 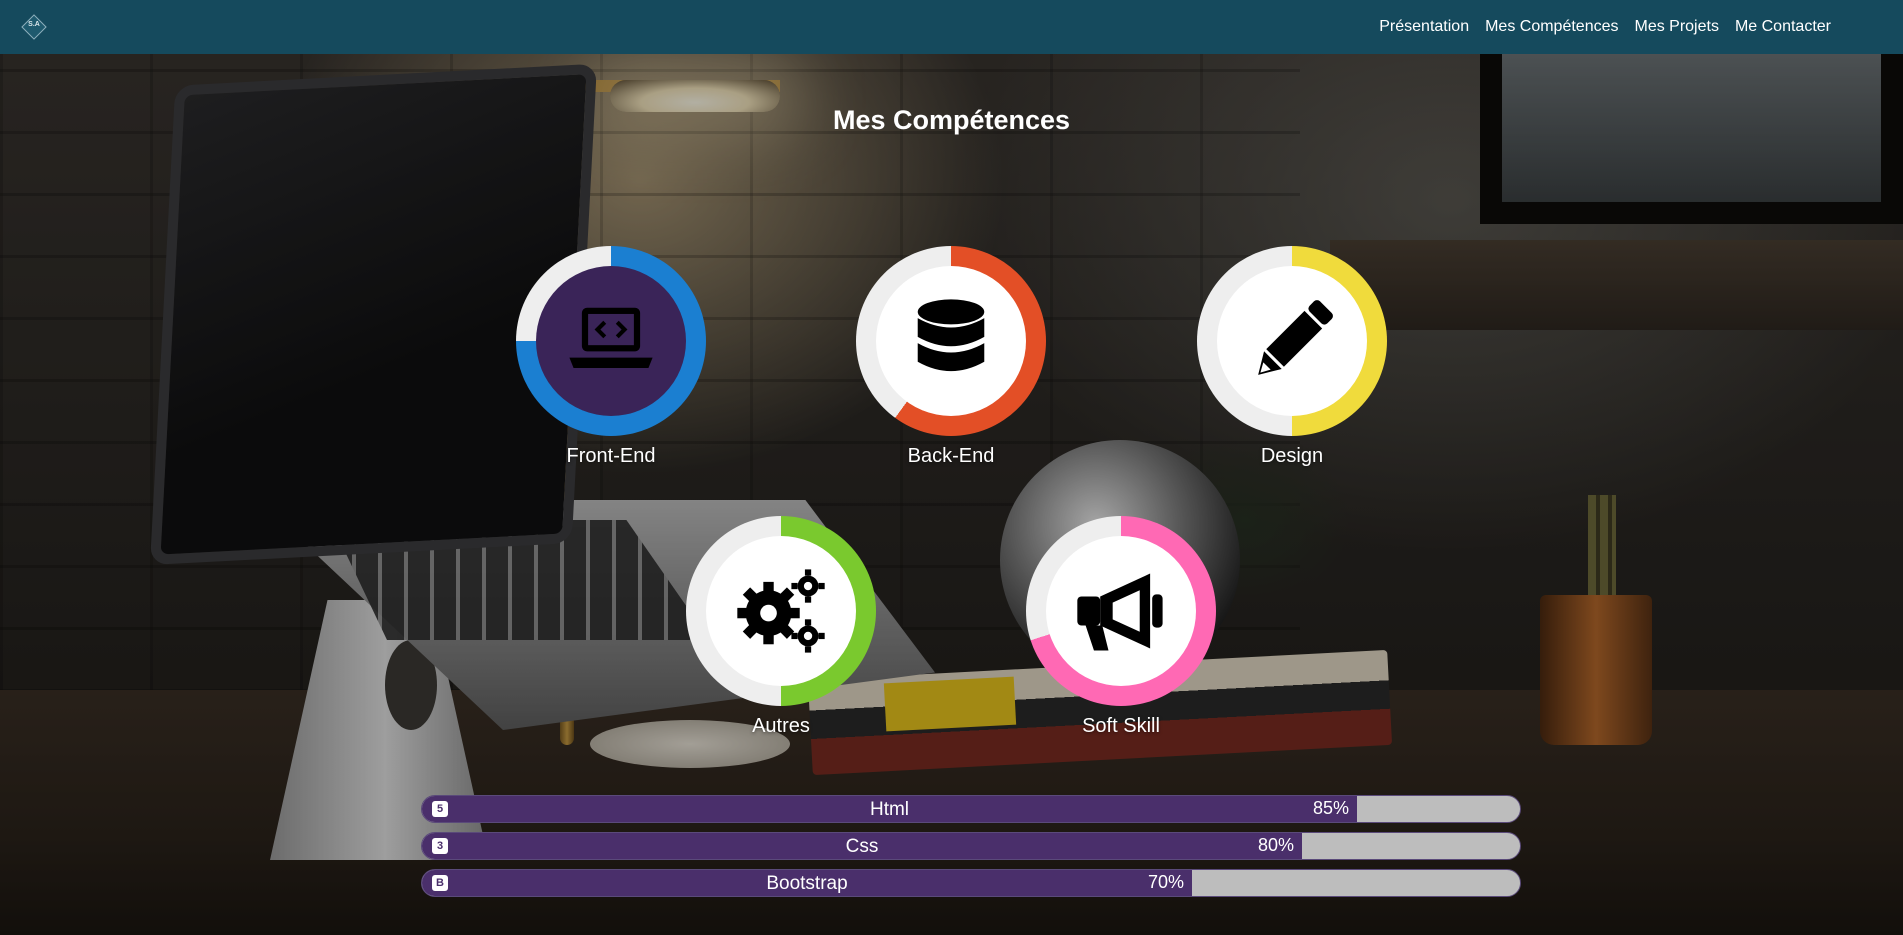 I want to click on progress-percent: 85%, so click(x=1330, y=808).